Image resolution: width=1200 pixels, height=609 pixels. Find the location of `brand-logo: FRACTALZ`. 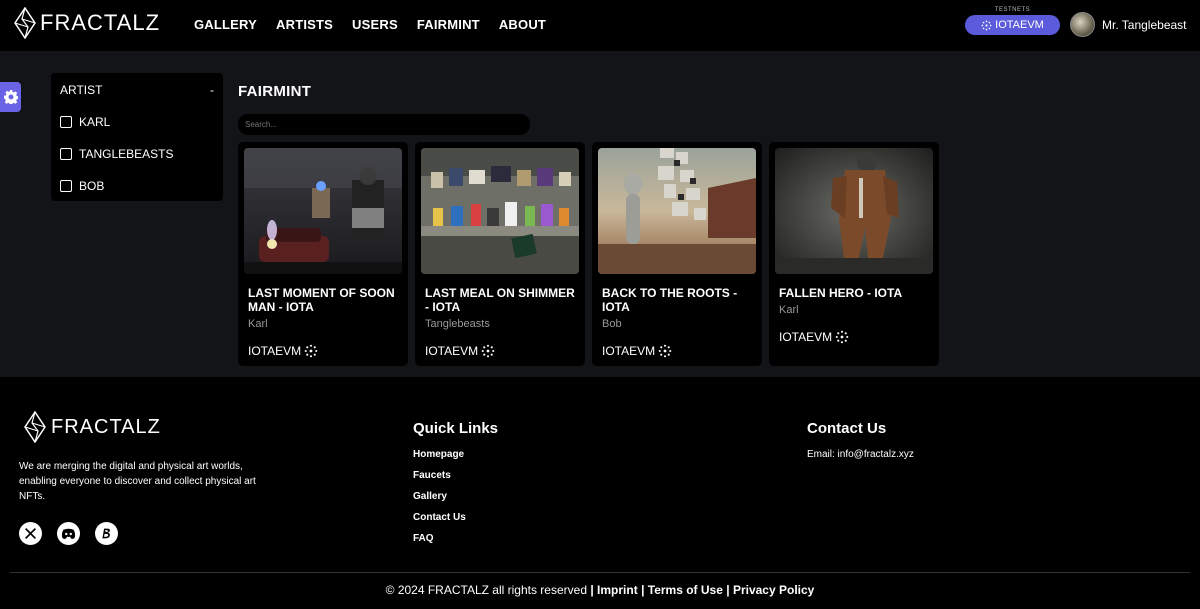

brand-logo: FRACTALZ is located at coordinates (87, 23).